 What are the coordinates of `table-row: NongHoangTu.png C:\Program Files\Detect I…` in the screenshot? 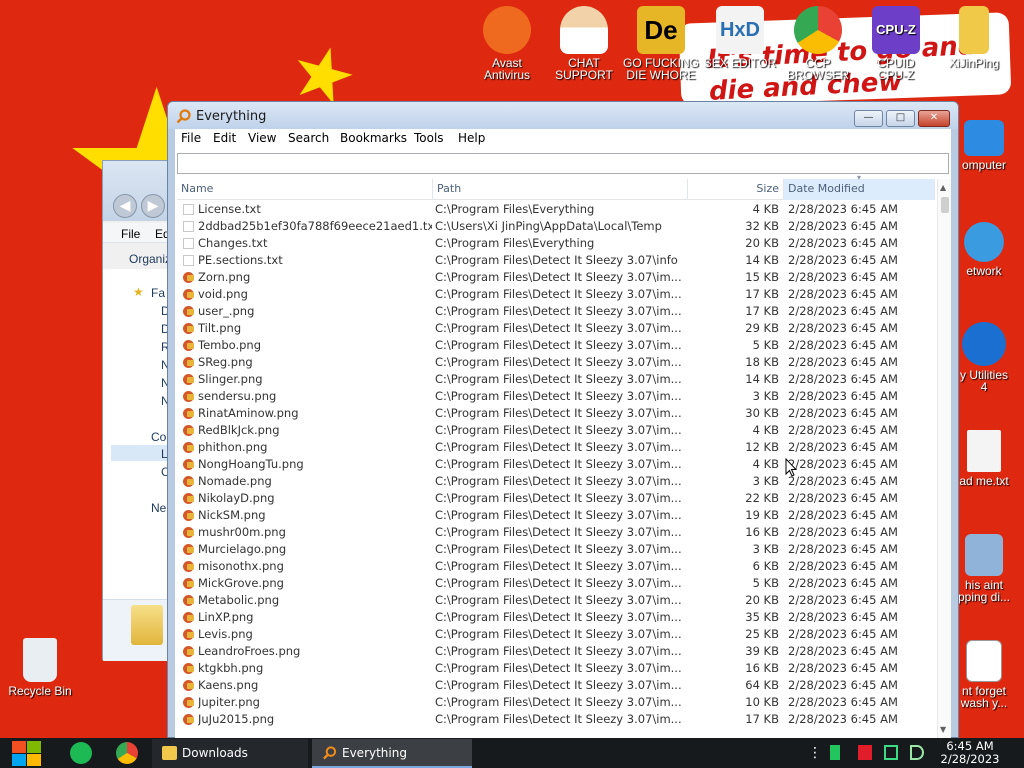 It's located at (556, 464).